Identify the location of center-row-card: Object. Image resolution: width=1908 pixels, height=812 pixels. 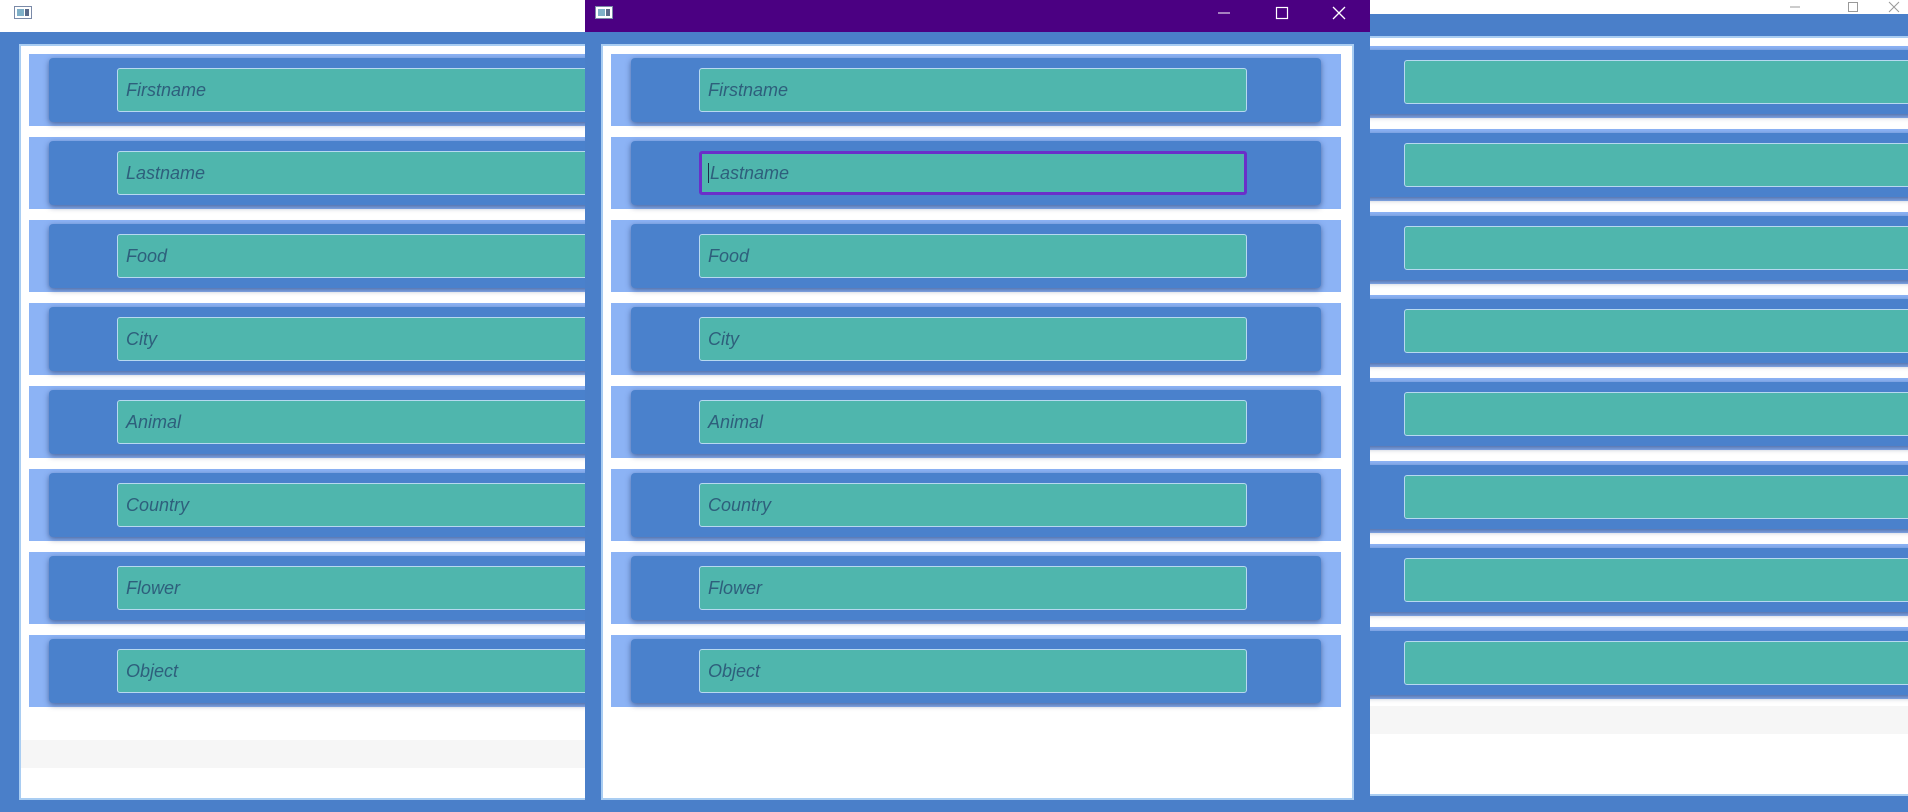
(976, 671).